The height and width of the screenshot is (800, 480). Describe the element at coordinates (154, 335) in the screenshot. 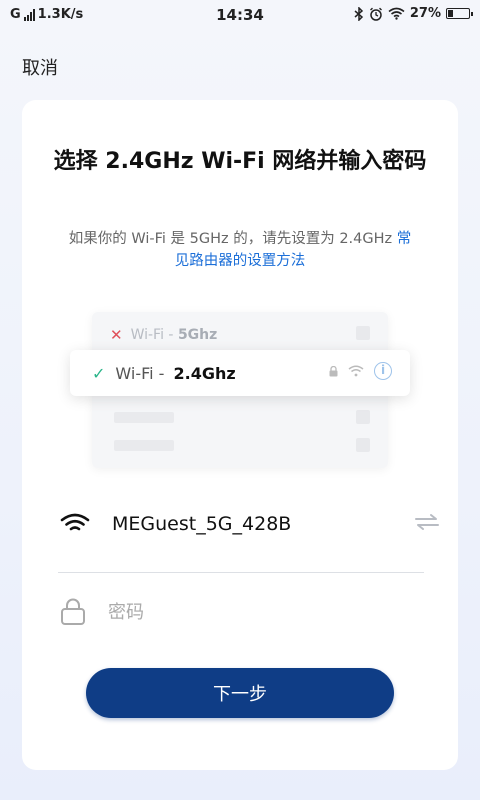

I see `row-5g-prefix: Wi-Fi -` at that location.